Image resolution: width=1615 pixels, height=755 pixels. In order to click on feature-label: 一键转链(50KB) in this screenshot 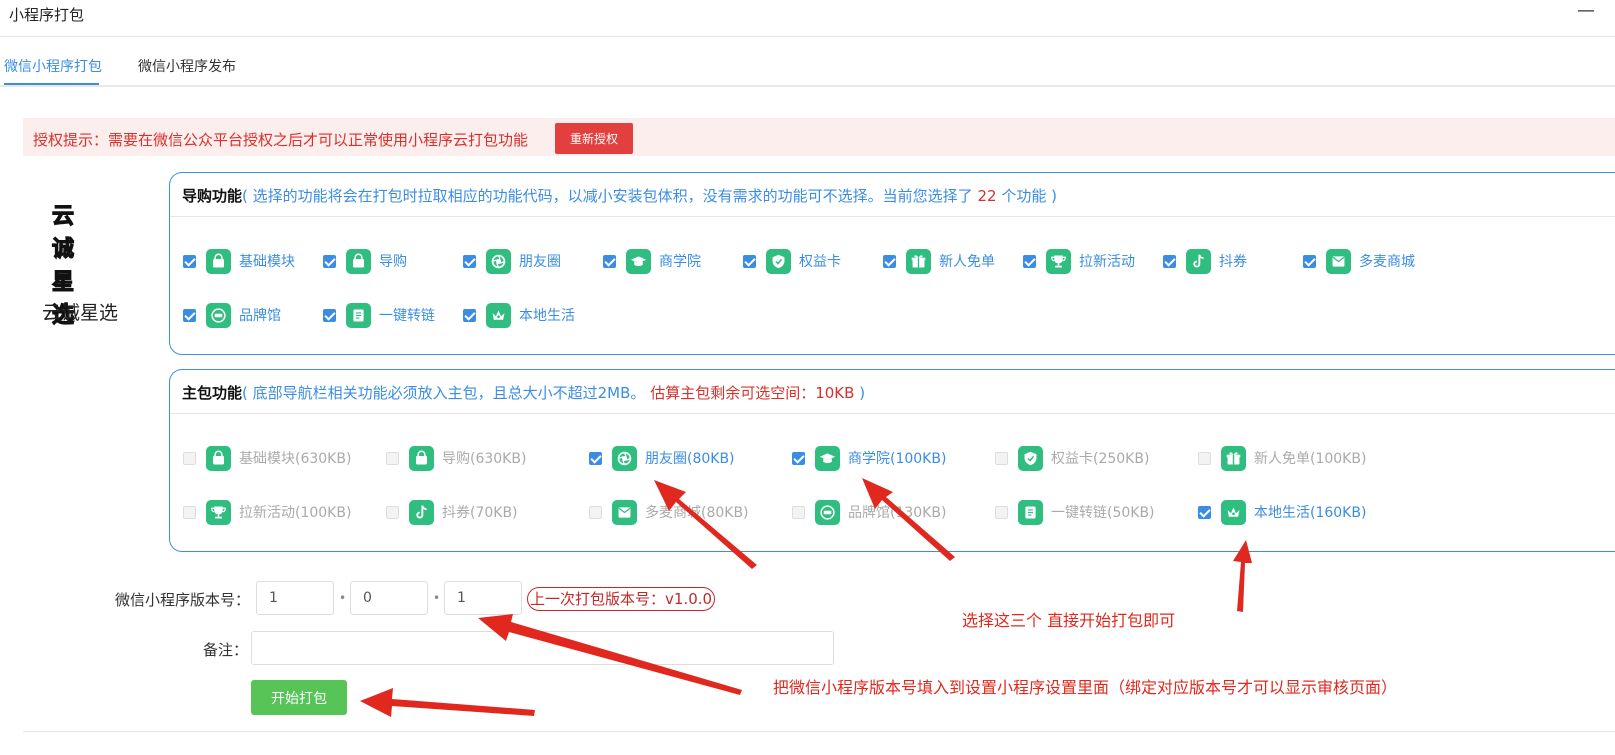, I will do `click(1103, 513)`.